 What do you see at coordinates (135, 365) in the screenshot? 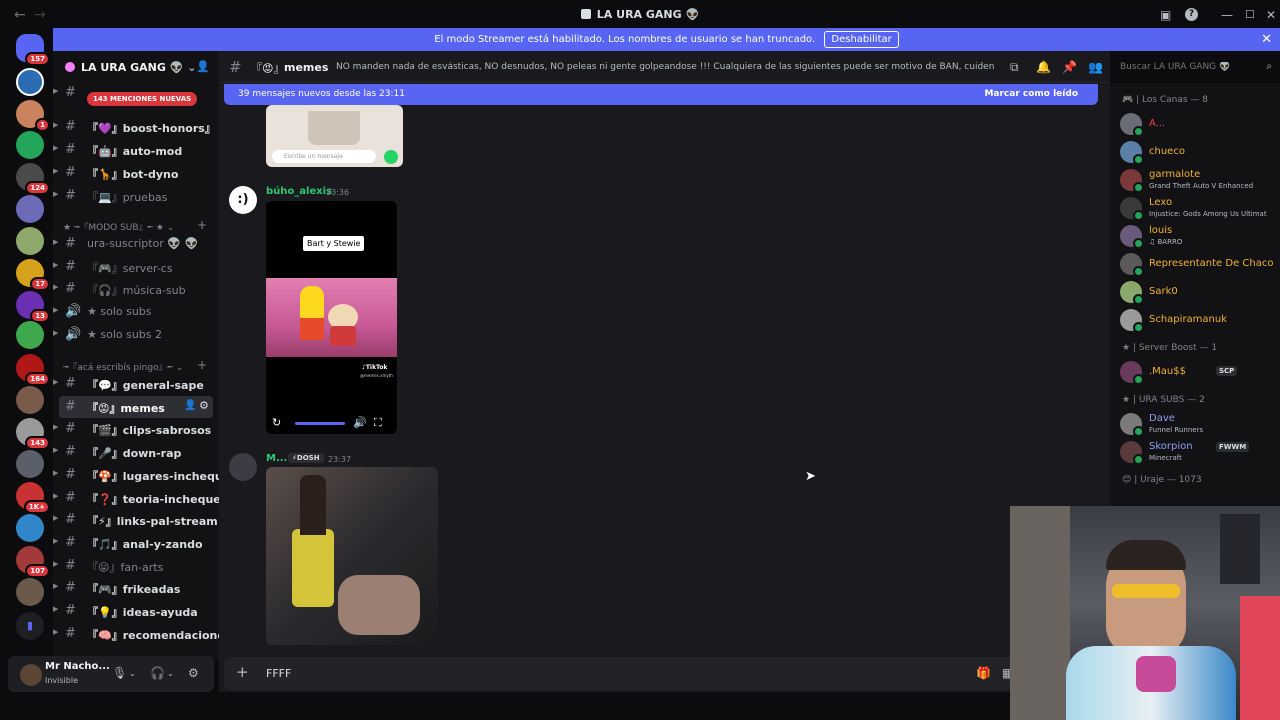
I see `category-aca-escribis-pingo: ╼『acá escribís pingo』╾ ⌄ +` at bounding box center [135, 365].